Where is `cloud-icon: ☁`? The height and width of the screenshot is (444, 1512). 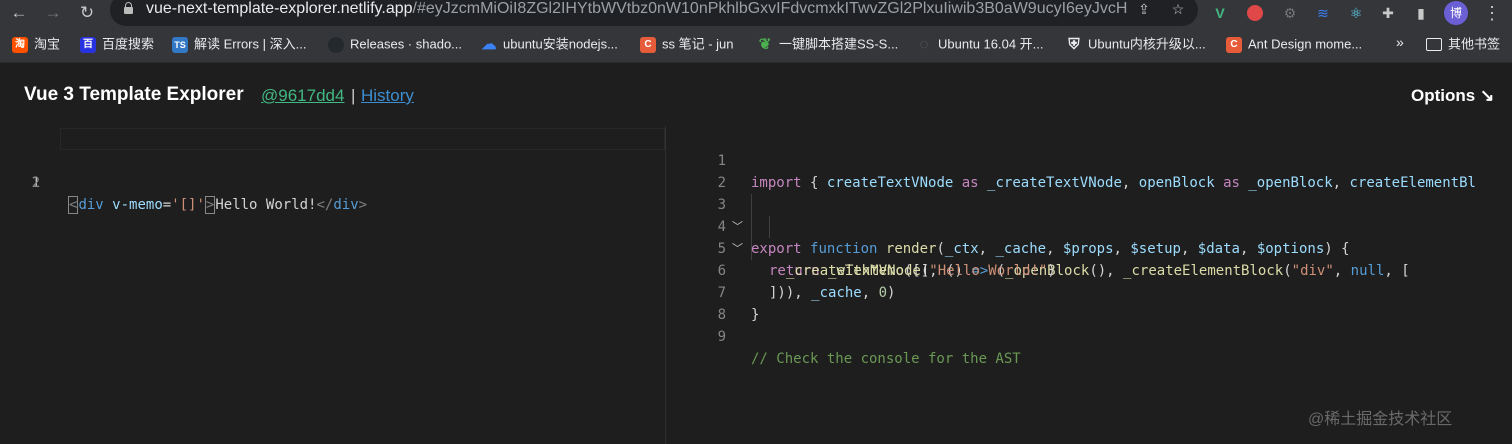
cloud-icon: ☁ is located at coordinates (489, 44).